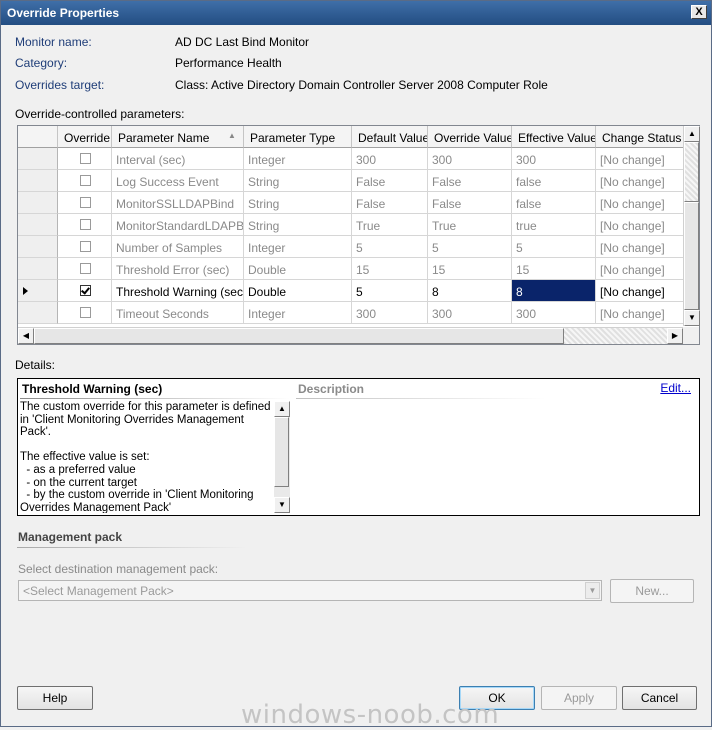  What do you see at coordinates (178, 313) in the screenshot?
I see `parameter-name-cell: Timeout Seconds` at bounding box center [178, 313].